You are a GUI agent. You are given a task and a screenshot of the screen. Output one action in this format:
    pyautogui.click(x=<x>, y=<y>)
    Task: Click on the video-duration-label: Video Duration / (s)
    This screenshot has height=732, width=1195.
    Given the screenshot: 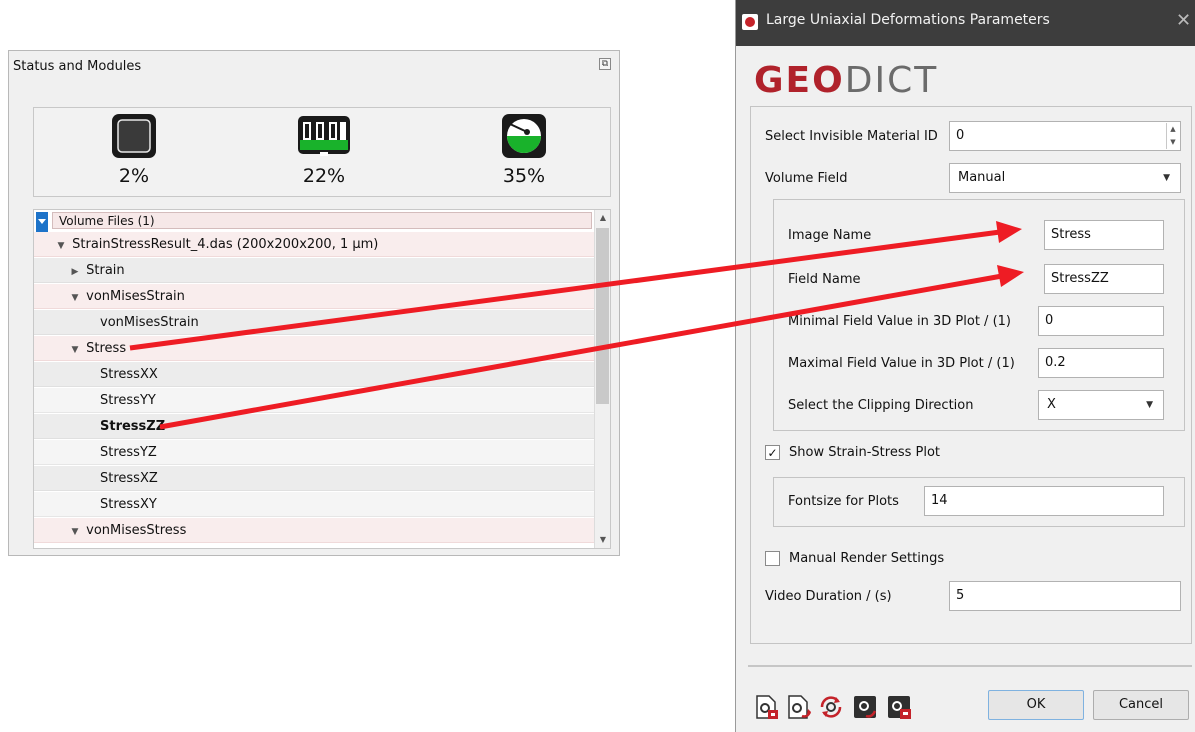 What is the action you would take?
    pyautogui.click(x=828, y=596)
    